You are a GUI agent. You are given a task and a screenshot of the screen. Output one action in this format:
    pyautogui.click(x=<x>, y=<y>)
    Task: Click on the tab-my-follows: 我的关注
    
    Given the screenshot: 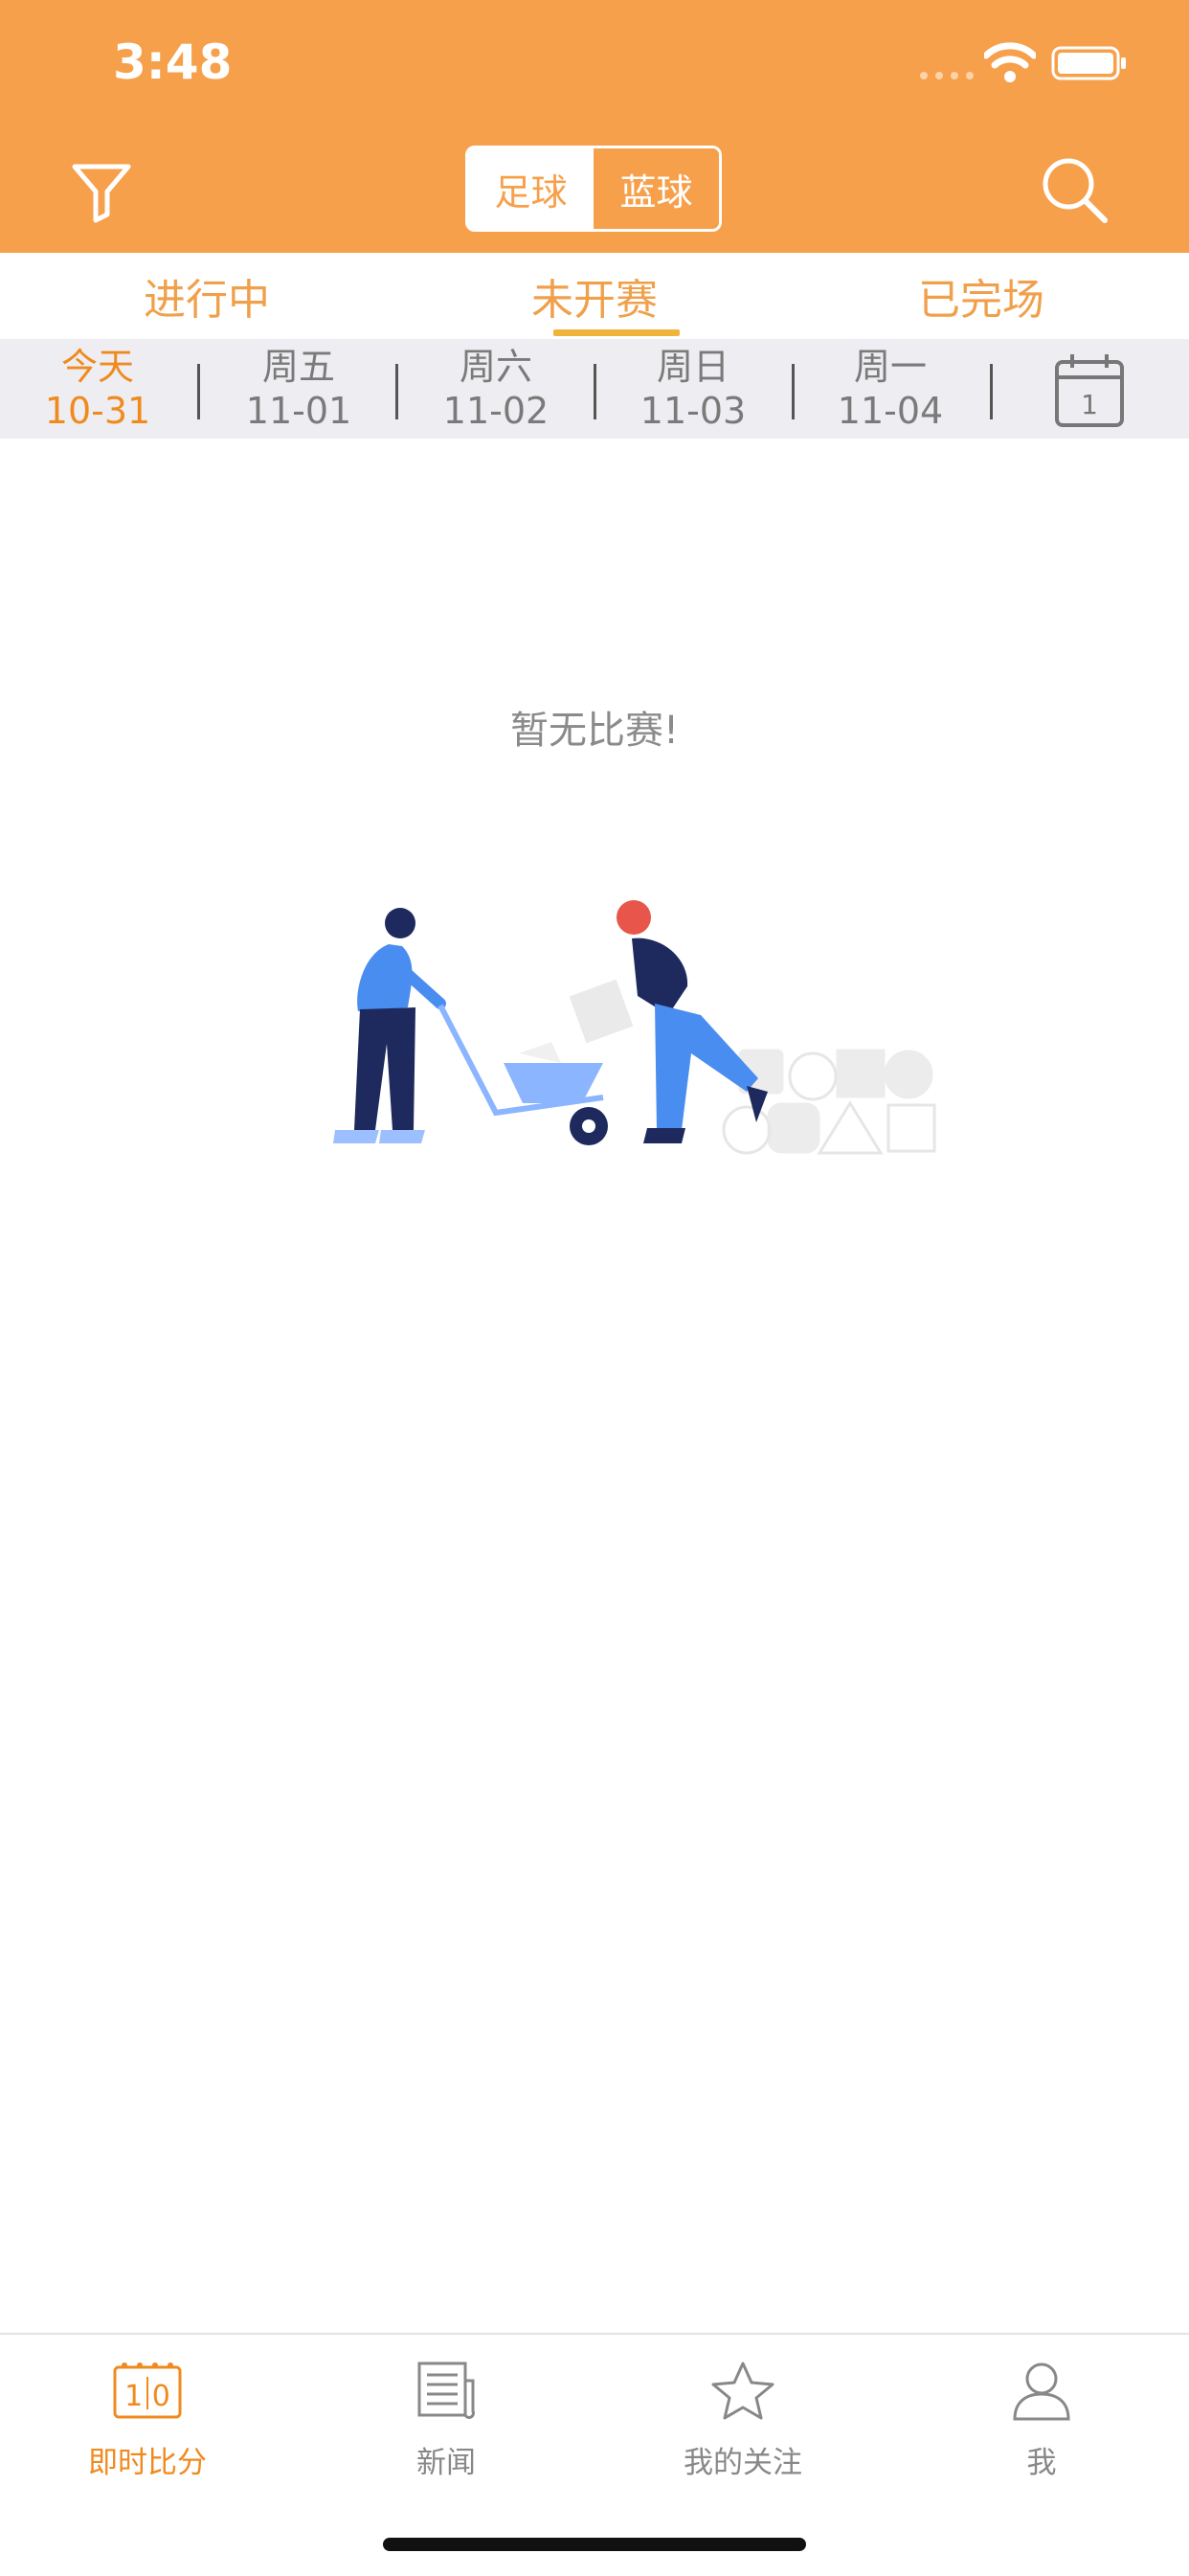 What is the action you would take?
    pyautogui.click(x=743, y=2420)
    